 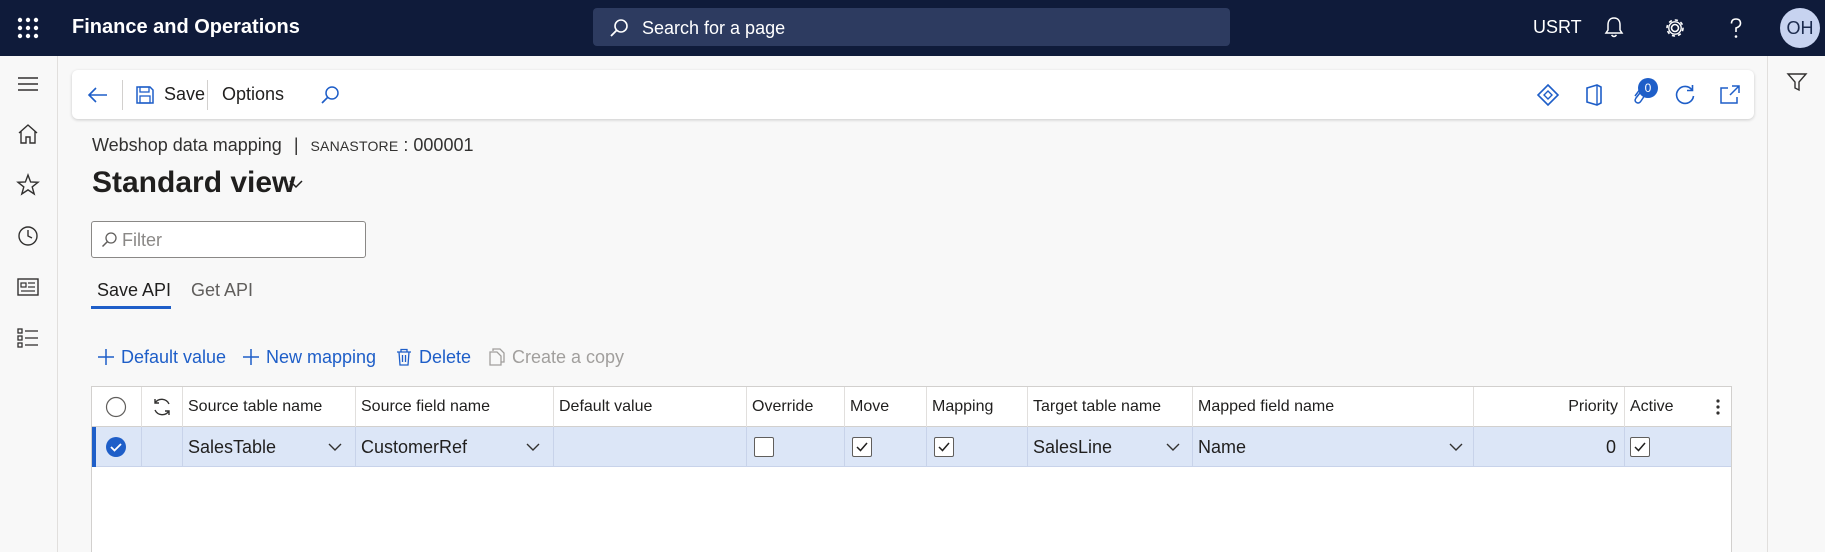 What do you see at coordinates (455, 407) in the screenshot?
I see `column-header-source-field: Source field name` at bounding box center [455, 407].